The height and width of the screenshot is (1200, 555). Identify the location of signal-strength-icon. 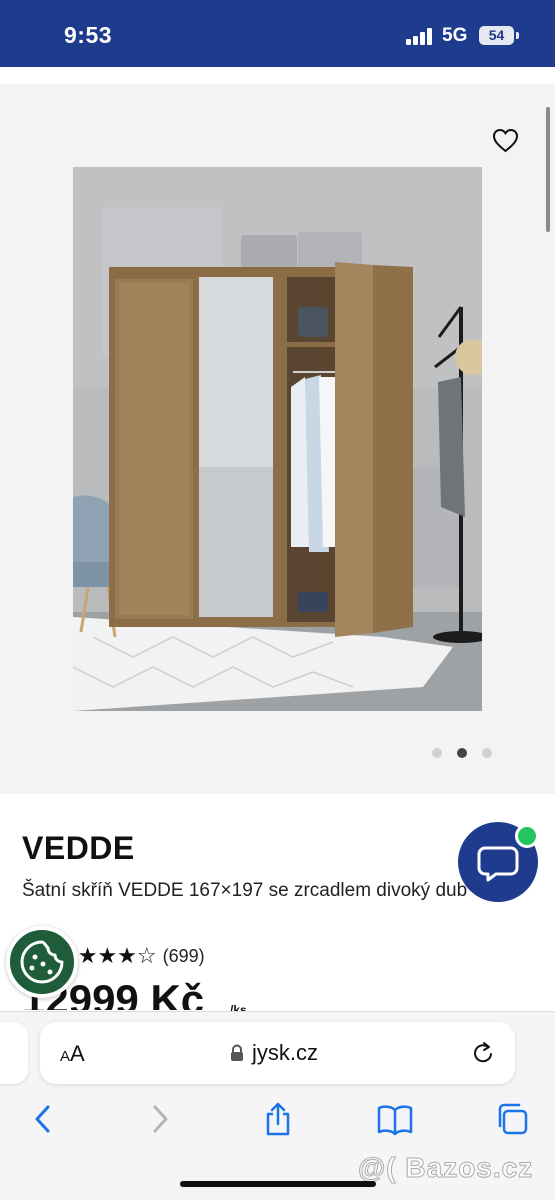
(420, 36).